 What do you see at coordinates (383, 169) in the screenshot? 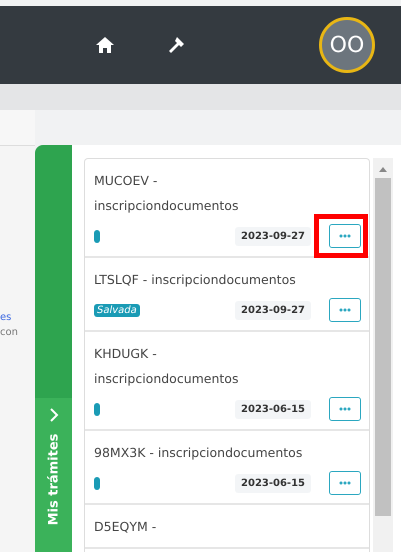
I see `scroll-up-icon` at bounding box center [383, 169].